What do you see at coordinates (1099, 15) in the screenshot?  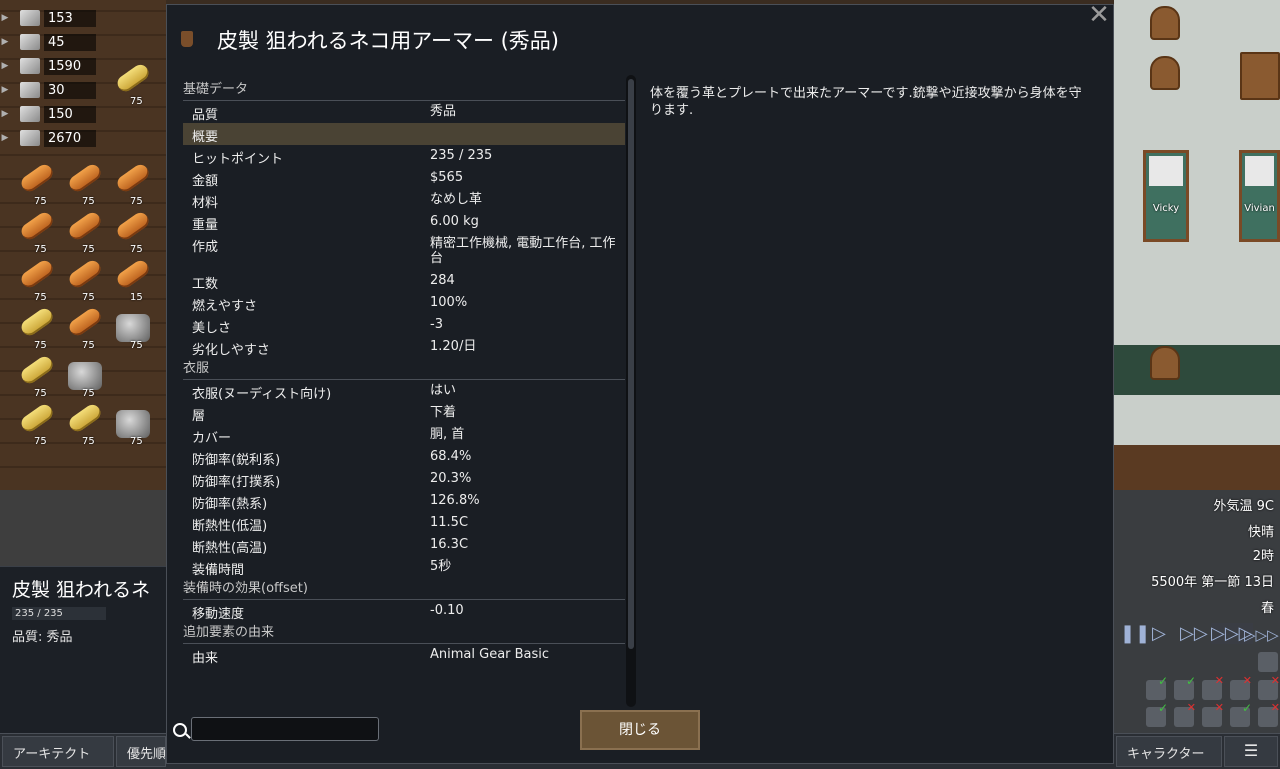 I see `close-icon: ✕` at bounding box center [1099, 15].